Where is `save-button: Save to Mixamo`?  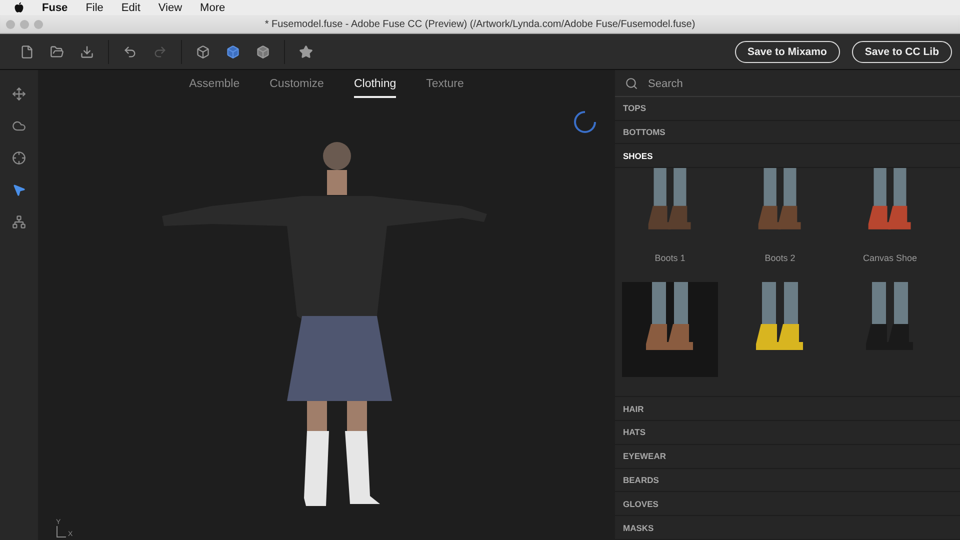
save-button: Save to Mixamo is located at coordinates (787, 51).